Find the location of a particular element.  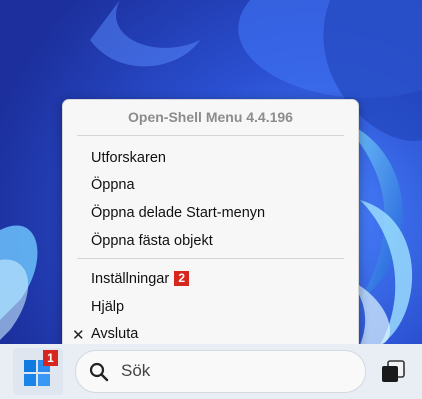

menu-item-label: Inställningar is located at coordinates (130, 279).